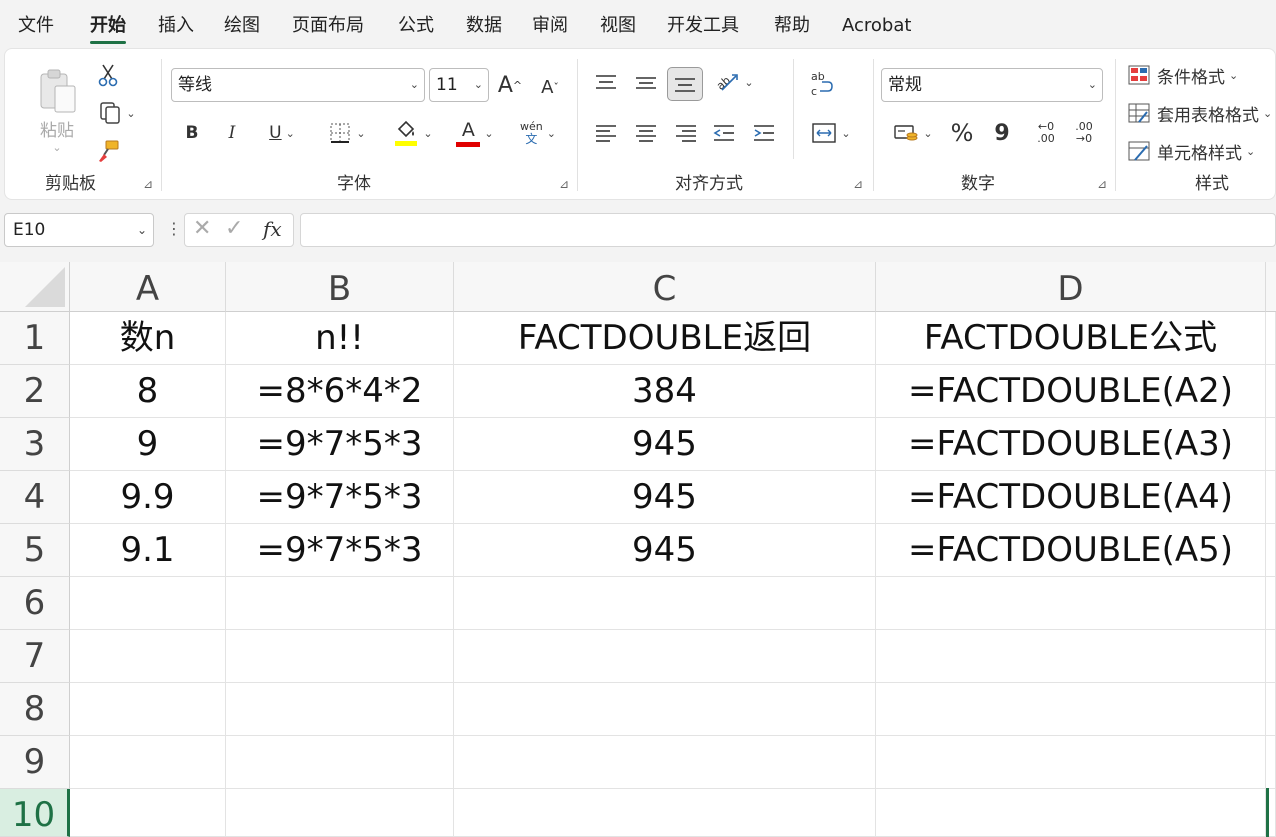 The height and width of the screenshot is (837, 1276). What do you see at coordinates (416, 26) in the screenshot?
I see `tab-formulas: 公式` at bounding box center [416, 26].